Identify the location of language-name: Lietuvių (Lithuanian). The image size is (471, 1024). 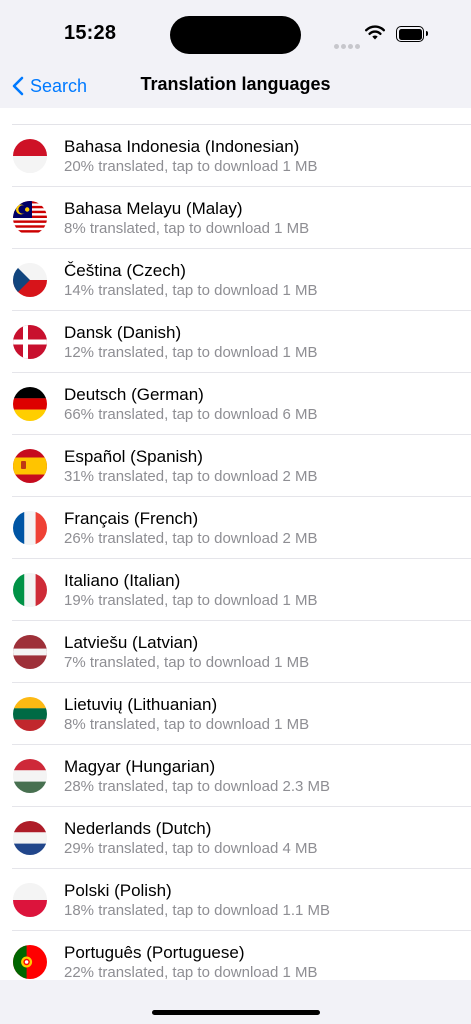
(141, 704).